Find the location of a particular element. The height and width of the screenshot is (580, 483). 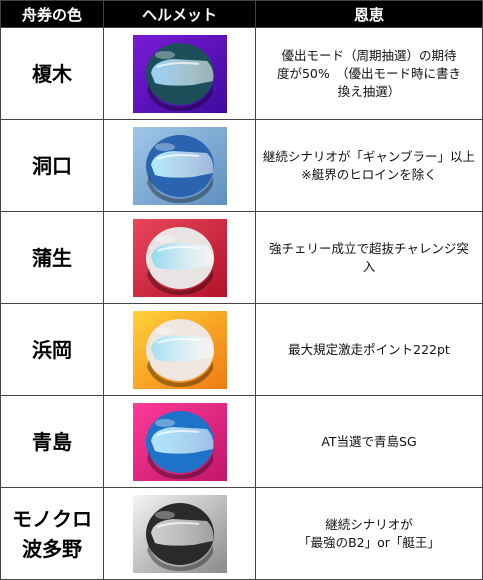

benefit-line-3: 換え抽選） is located at coordinates (369, 91).